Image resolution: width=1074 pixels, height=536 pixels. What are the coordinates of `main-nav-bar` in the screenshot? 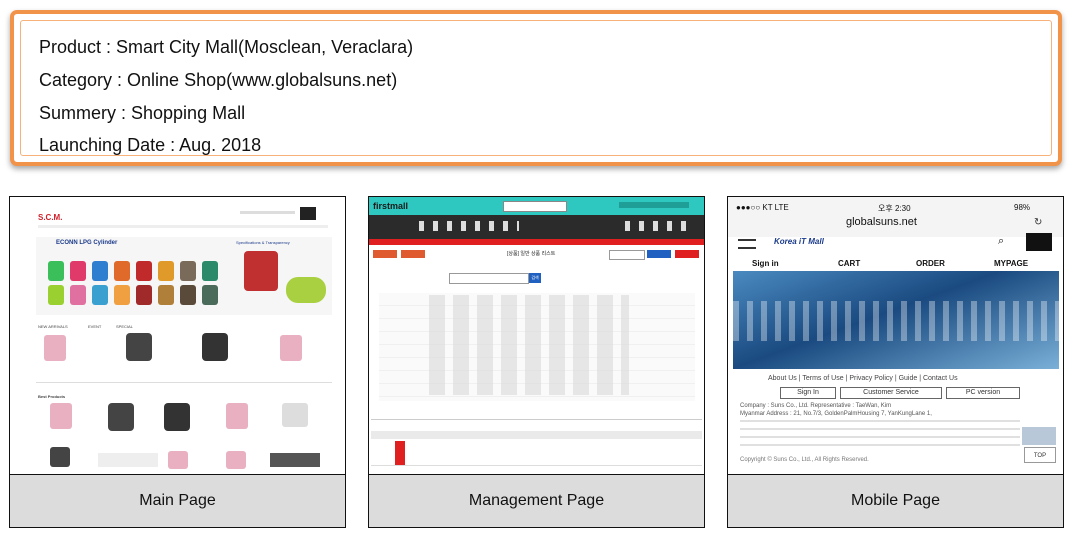 It's located at (183, 226).